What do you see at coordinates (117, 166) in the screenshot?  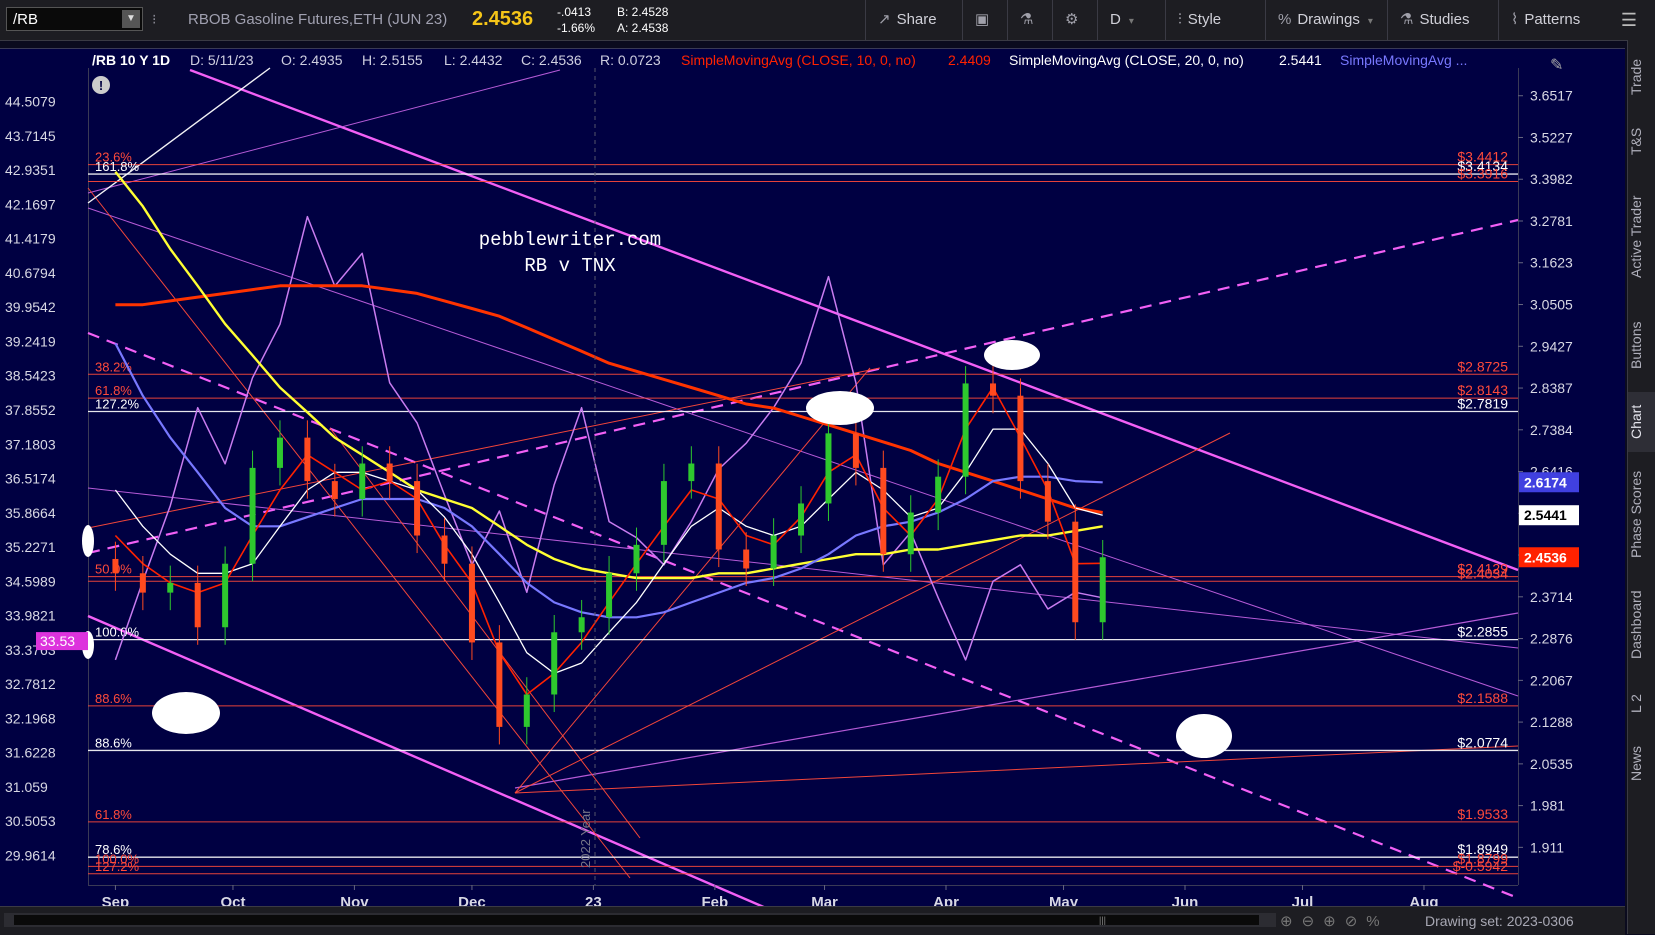 I see `fib-pct-label-1: 161.8%` at bounding box center [117, 166].